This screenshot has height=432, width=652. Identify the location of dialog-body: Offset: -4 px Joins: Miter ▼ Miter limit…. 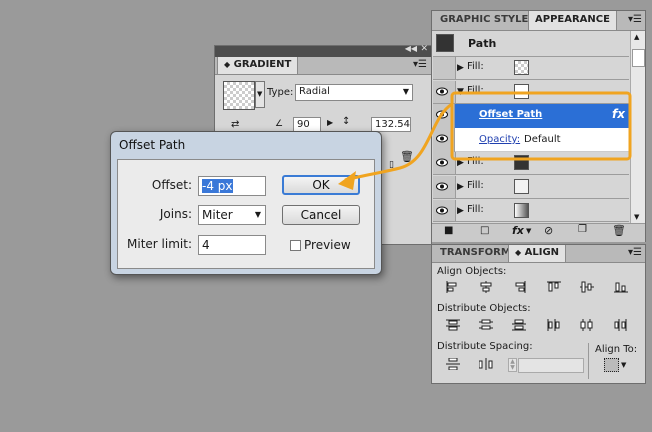
(246, 214).